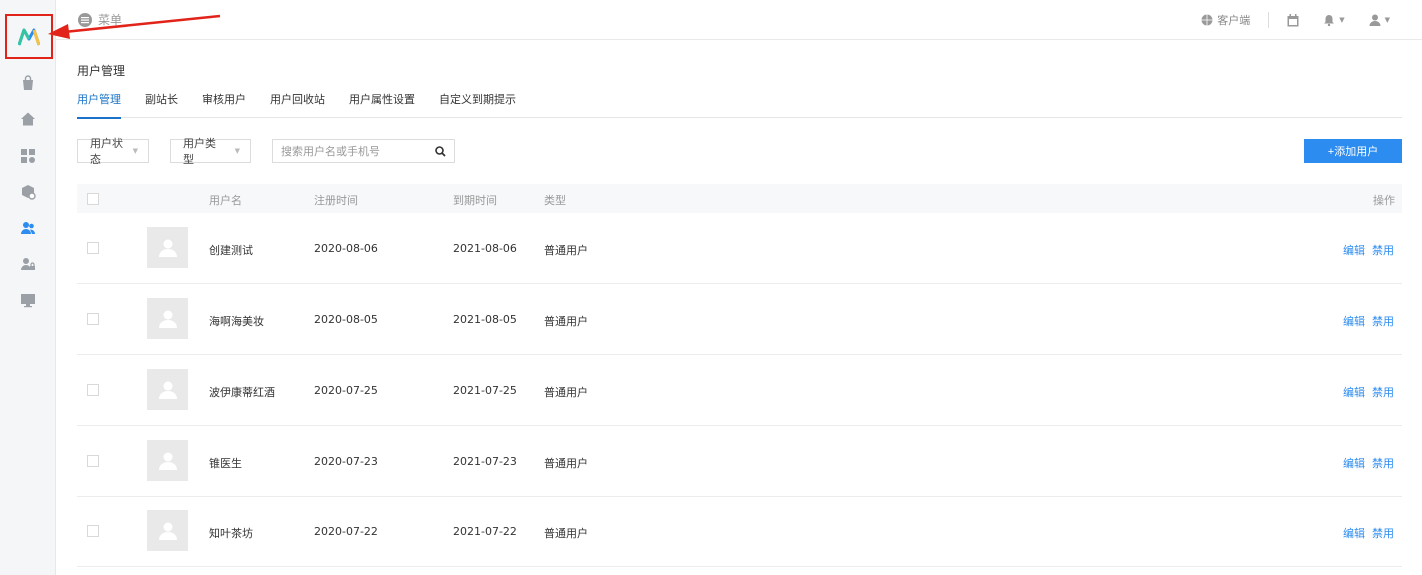 The width and height of the screenshot is (1422, 575). What do you see at coordinates (28, 264) in the screenshot?
I see `user-lock-icon` at bounding box center [28, 264].